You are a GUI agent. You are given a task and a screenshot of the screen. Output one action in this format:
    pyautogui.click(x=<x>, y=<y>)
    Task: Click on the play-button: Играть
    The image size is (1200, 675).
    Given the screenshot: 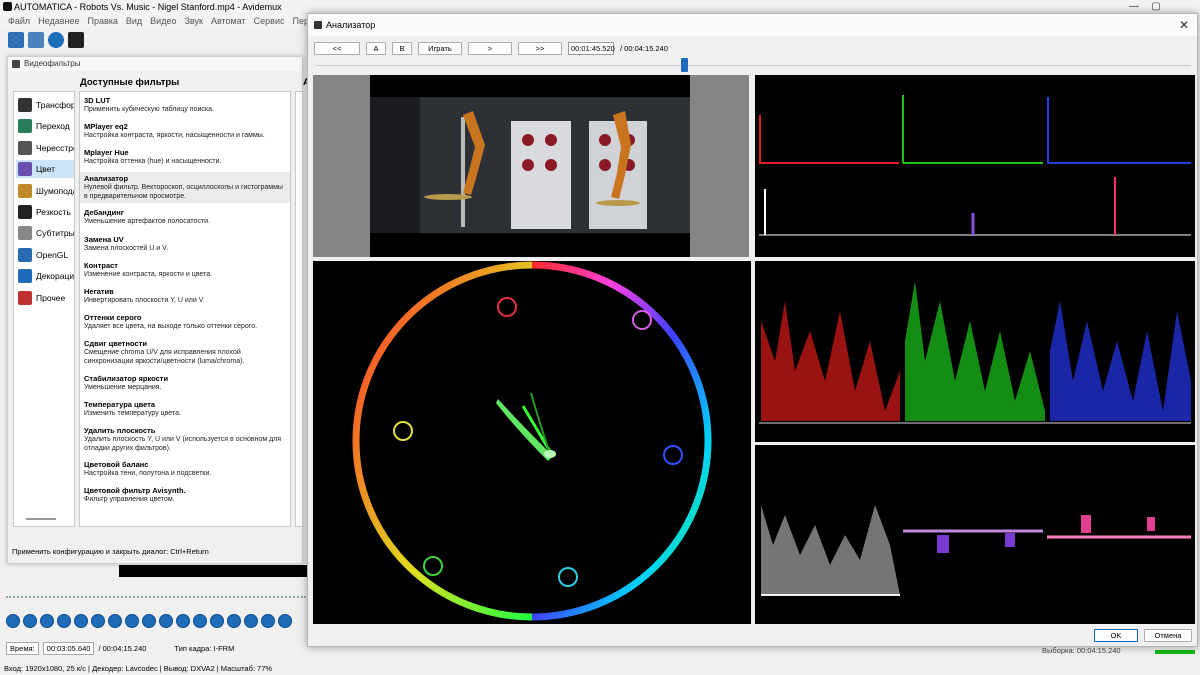 What is the action you would take?
    pyautogui.click(x=440, y=48)
    